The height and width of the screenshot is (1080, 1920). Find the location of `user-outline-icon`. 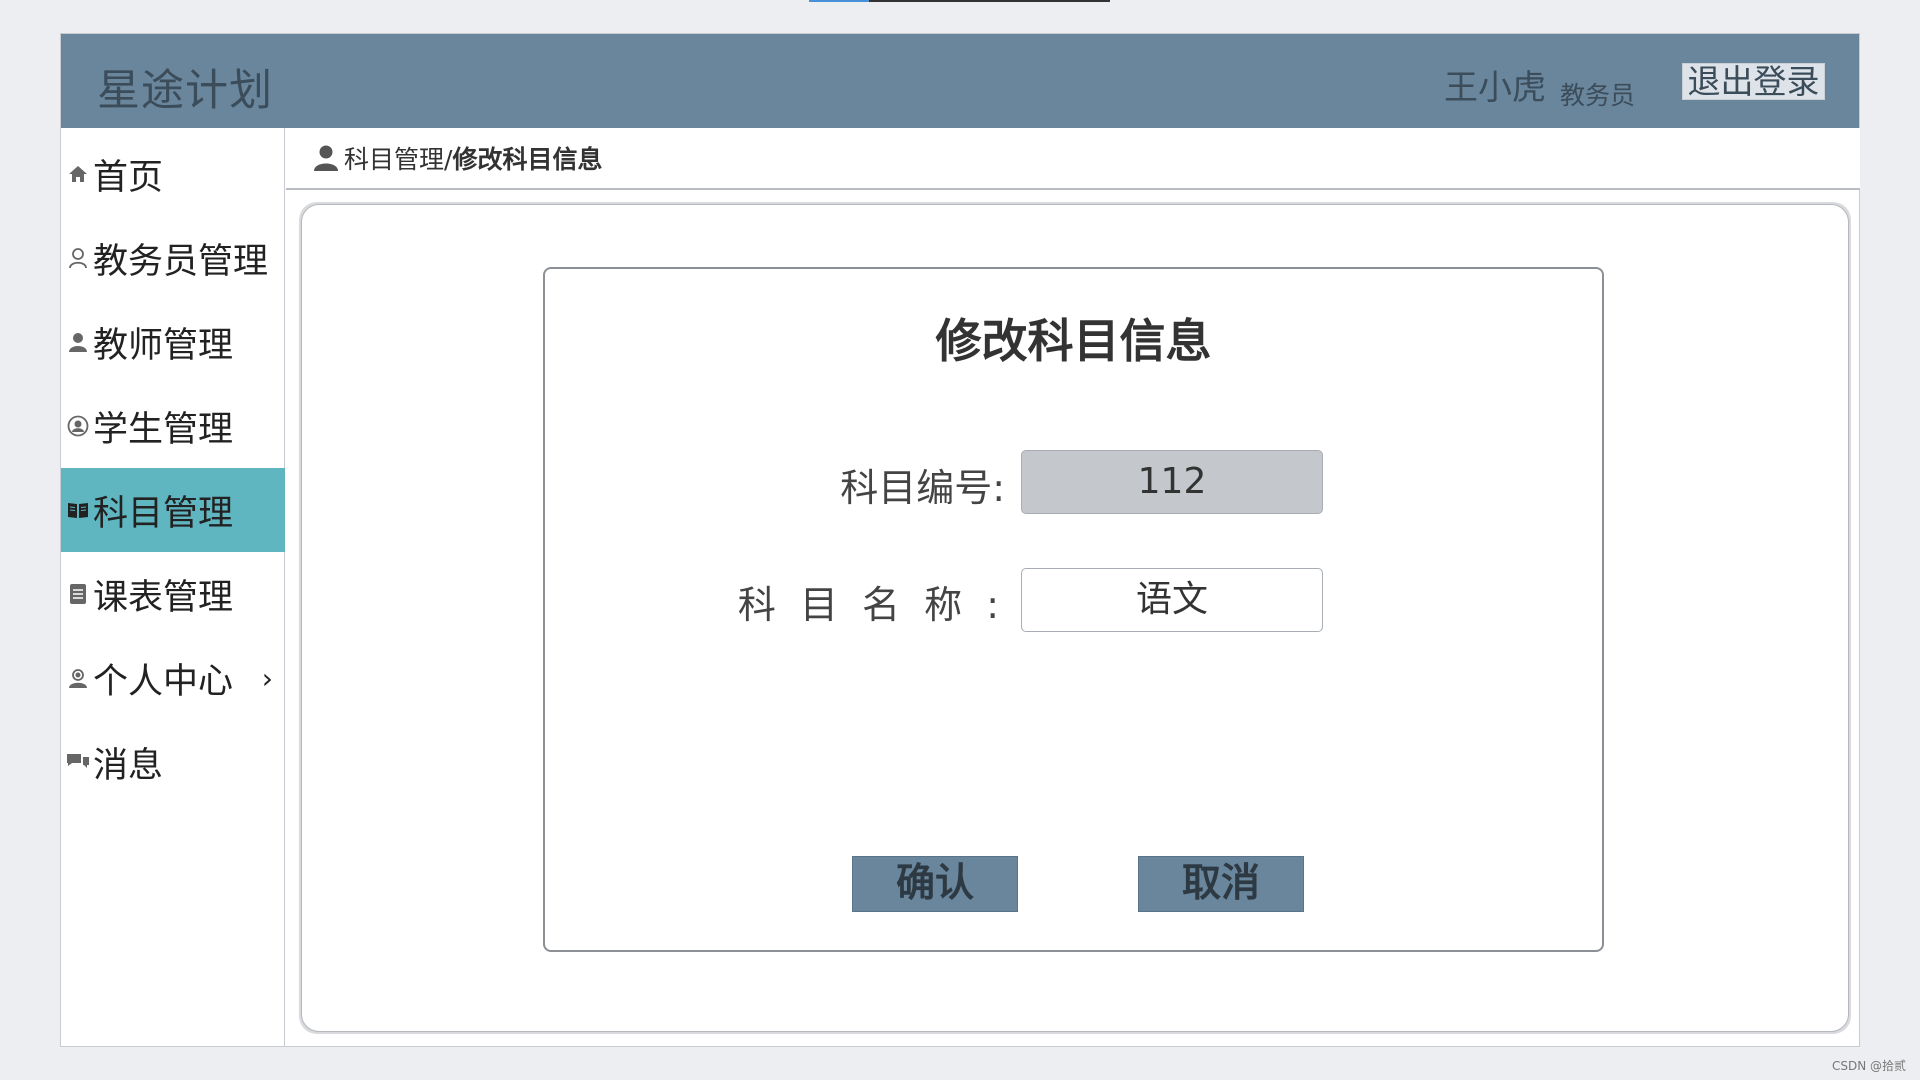

user-outline-icon is located at coordinates (78, 258).